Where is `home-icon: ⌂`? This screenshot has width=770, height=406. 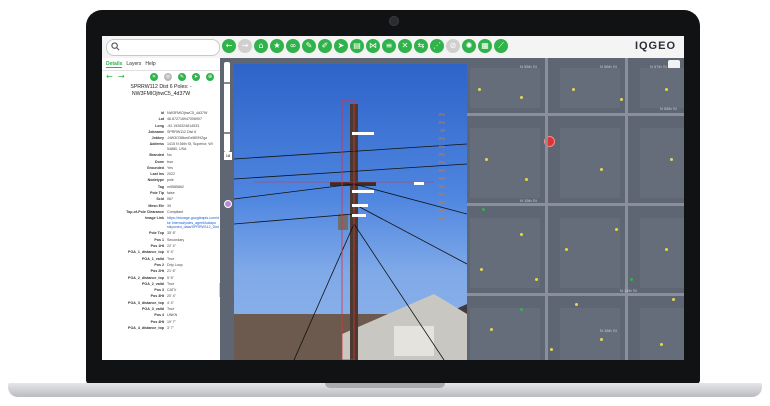 home-icon: ⌂ is located at coordinates (261, 46).